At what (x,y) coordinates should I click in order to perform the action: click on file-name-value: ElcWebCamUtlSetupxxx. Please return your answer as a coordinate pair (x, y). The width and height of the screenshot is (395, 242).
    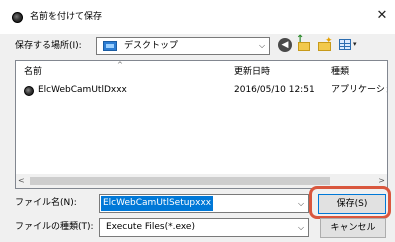
    Looking at the image, I should click on (157, 203).